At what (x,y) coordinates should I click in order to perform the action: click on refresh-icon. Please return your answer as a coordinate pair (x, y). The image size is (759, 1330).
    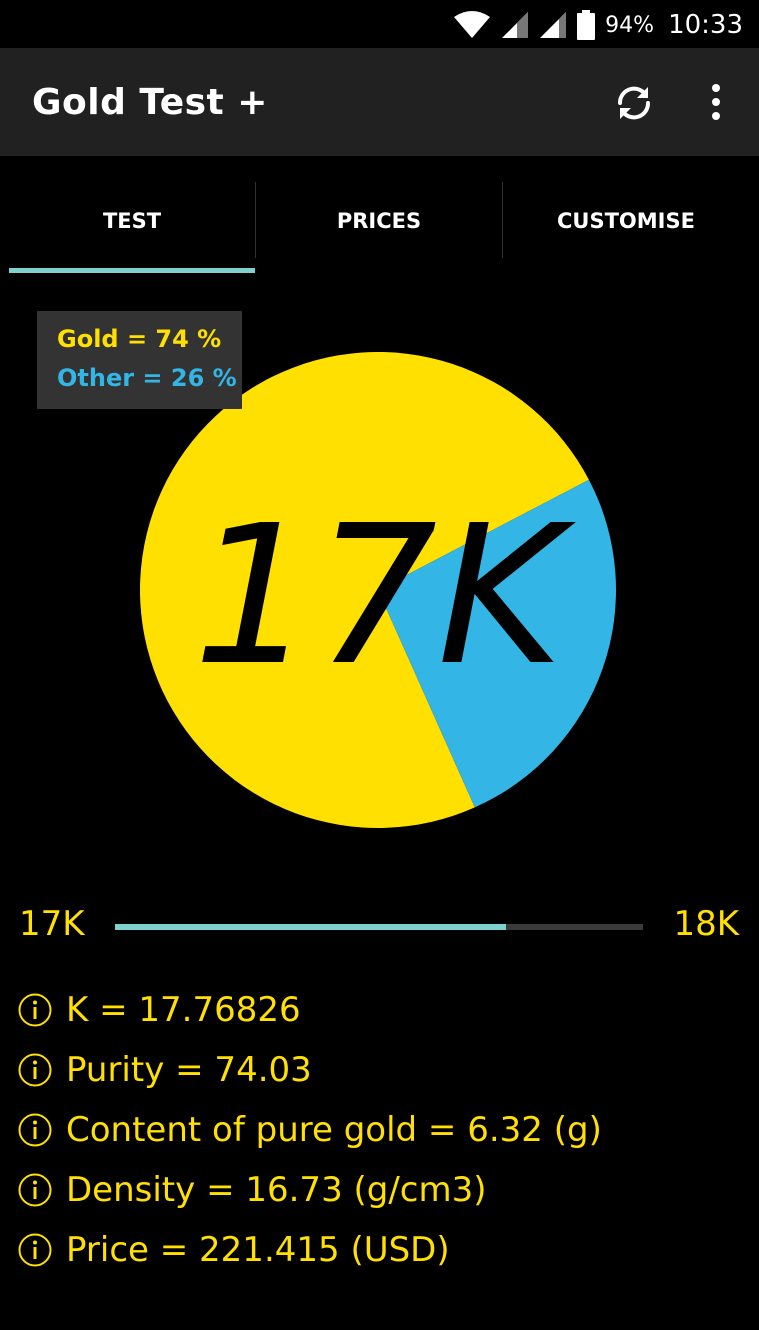
    Looking at the image, I should click on (634, 103).